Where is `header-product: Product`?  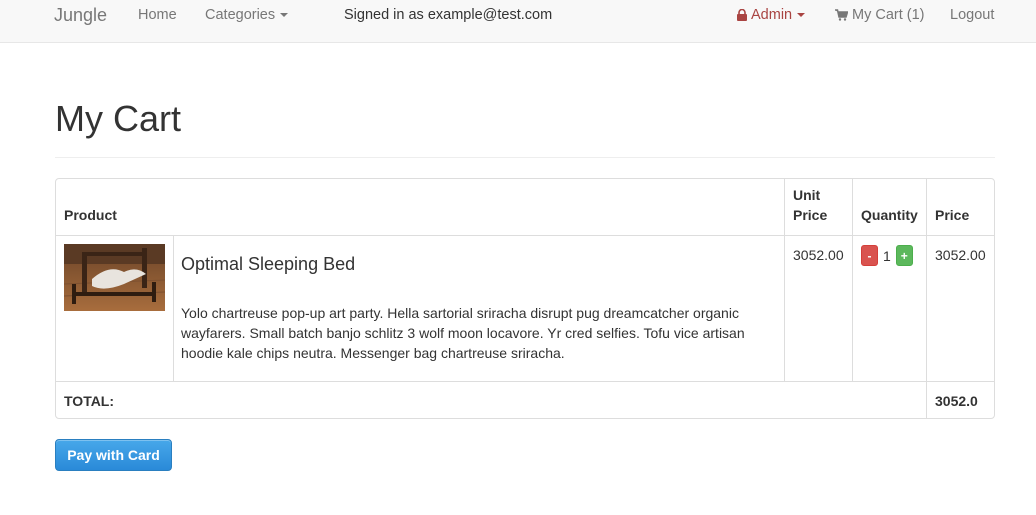 header-product: Product is located at coordinates (90, 215).